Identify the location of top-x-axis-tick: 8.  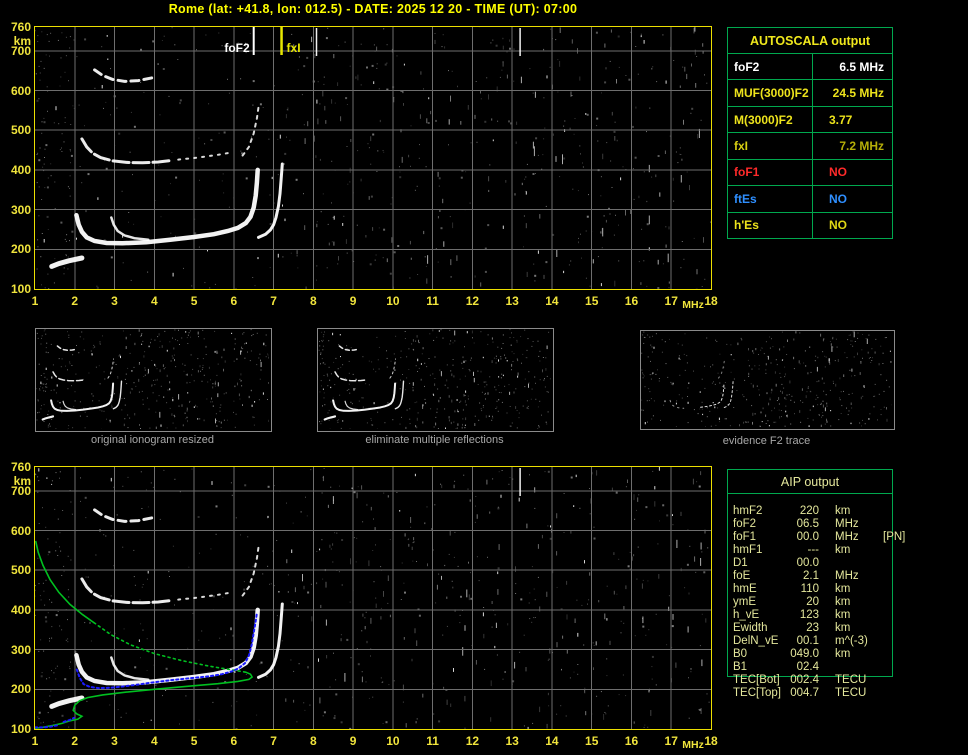
(313, 301).